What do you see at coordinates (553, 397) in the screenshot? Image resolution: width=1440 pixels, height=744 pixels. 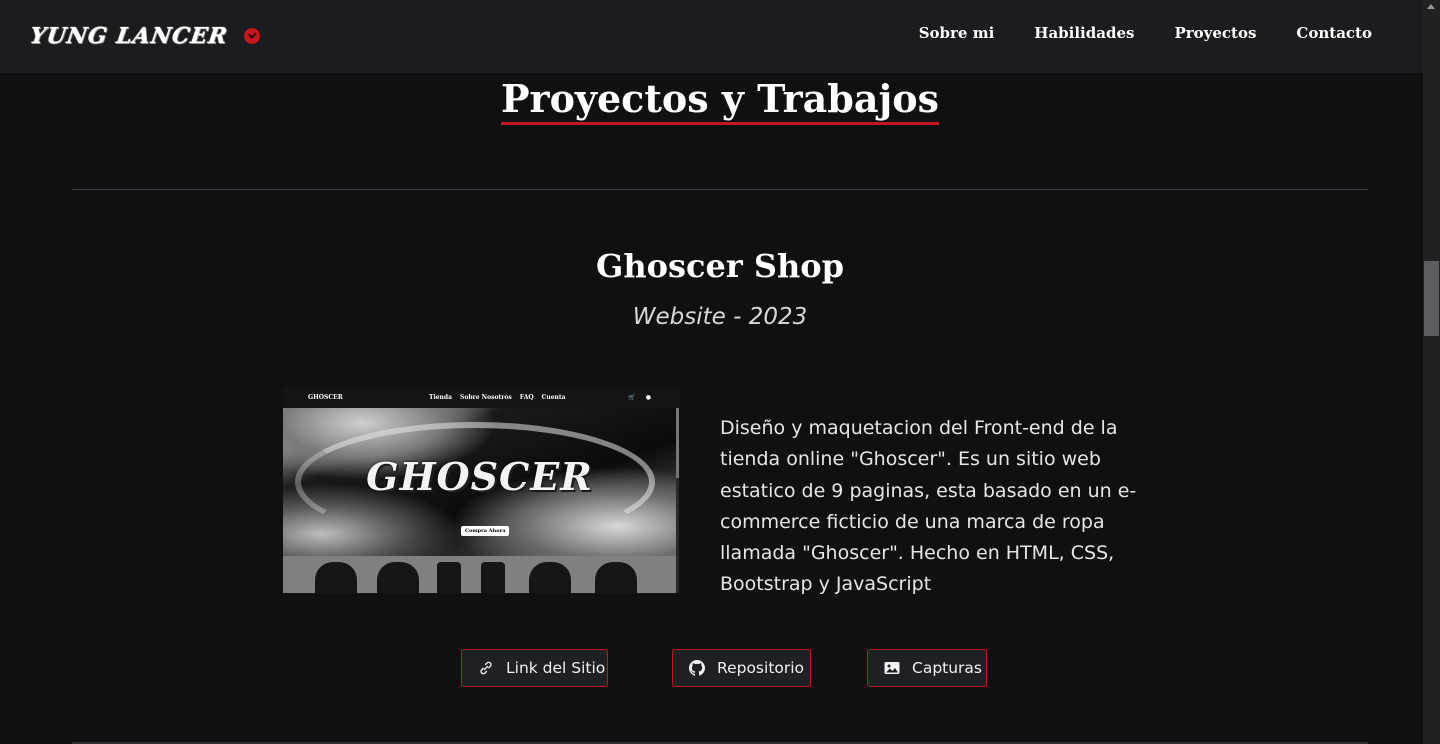 I see `preview-nav-item: Cuenta` at bounding box center [553, 397].